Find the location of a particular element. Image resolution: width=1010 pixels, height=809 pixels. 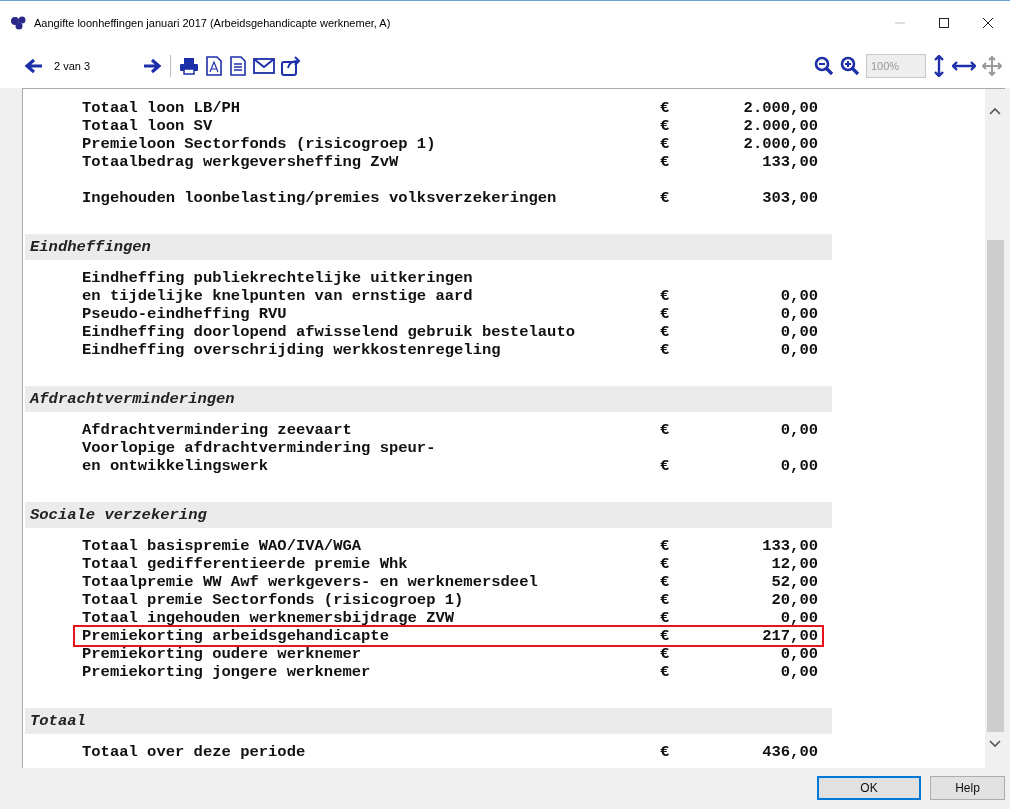

arrow-left-icon is located at coordinates (34, 66).